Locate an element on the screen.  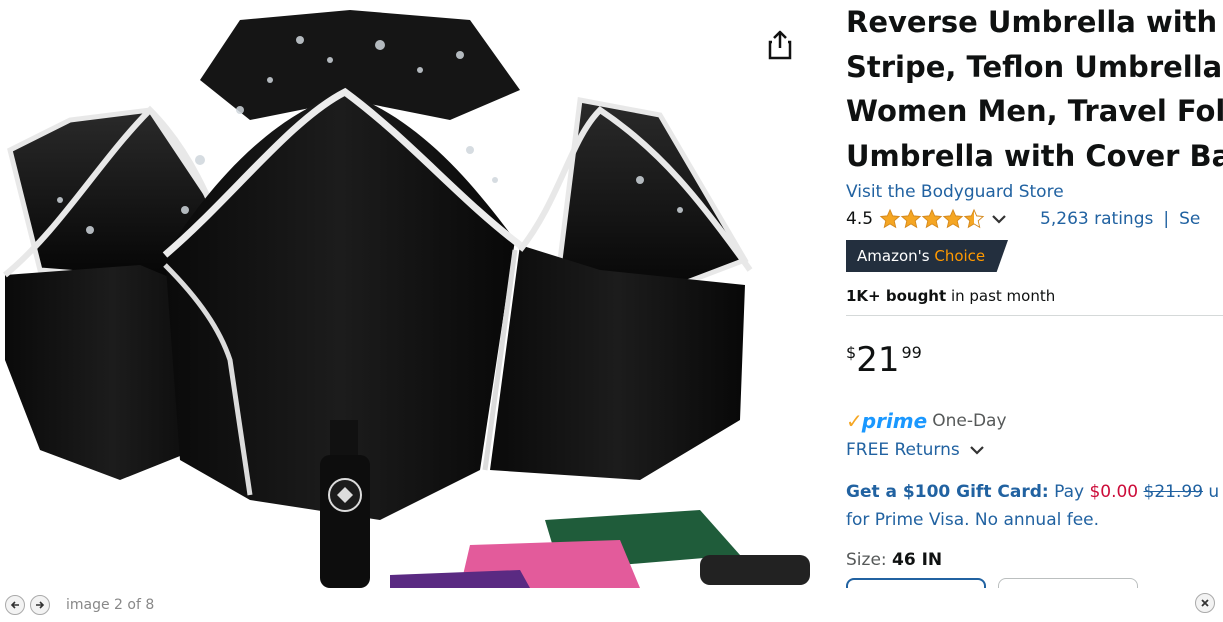
image-viewer-bar: image 2 of 8 is located at coordinates (611, 605).